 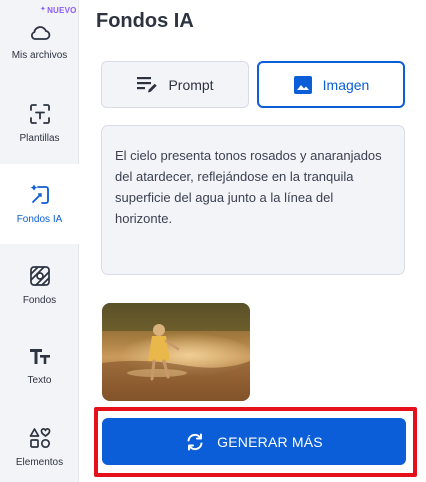 What do you see at coordinates (40, 195) in the screenshot?
I see `ai-background-icon` at bounding box center [40, 195].